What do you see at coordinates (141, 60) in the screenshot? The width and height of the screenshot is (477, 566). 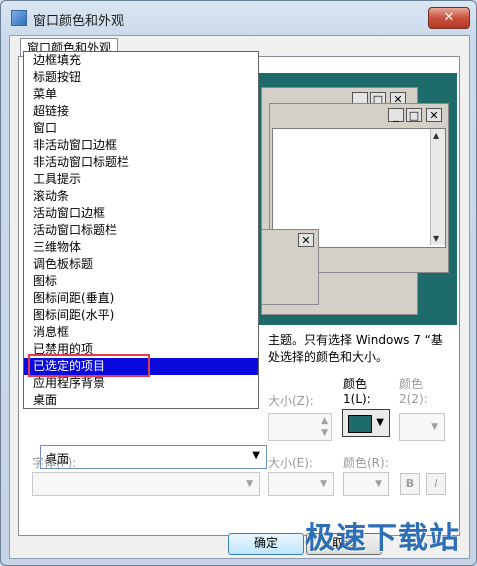 I see `list-item: 边框填充` at bounding box center [141, 60].